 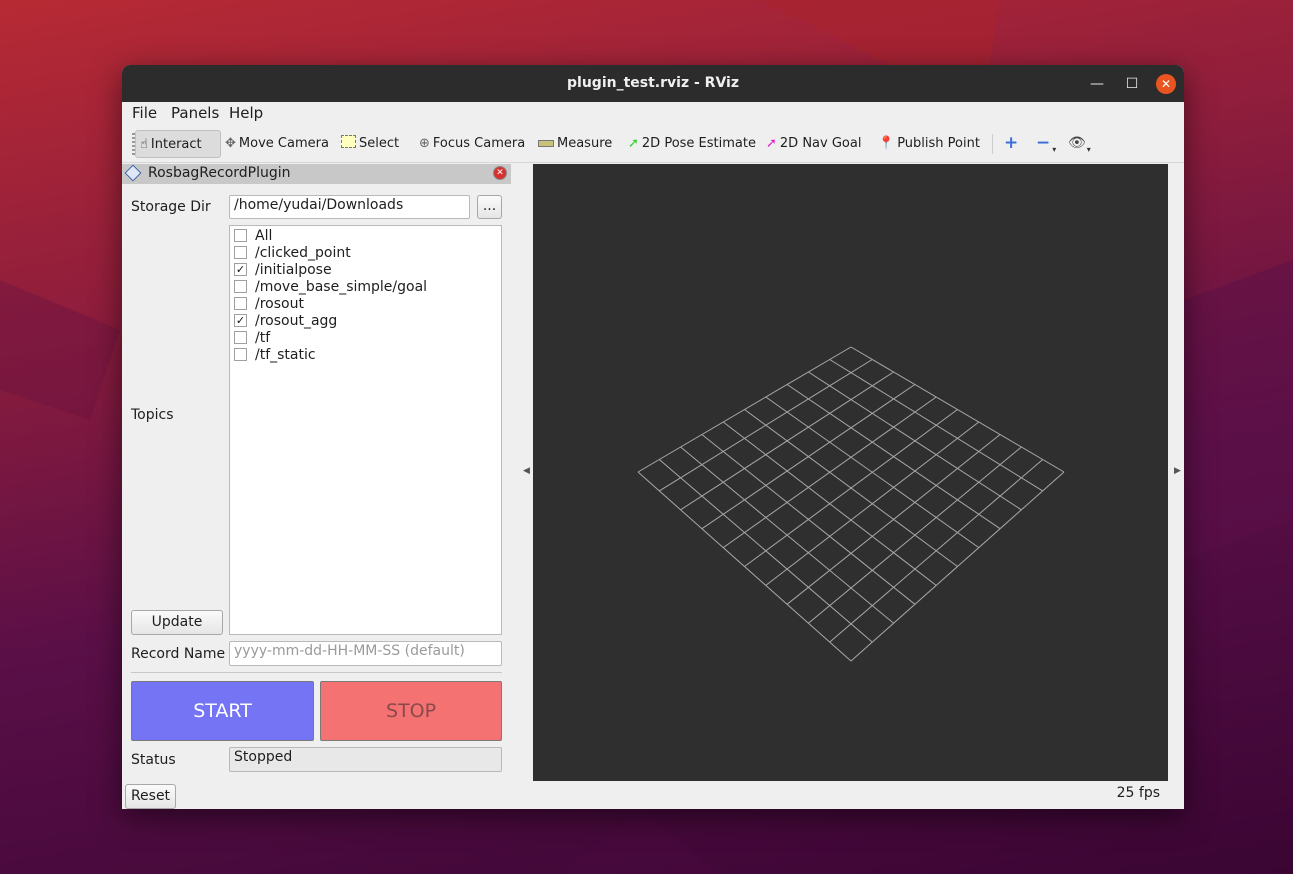 What do you see at coordinates (820, 143) in the screenshot?
I see `tool-2d-nav-goal-label: 2D Nav Goal` at bounding box center [820, 143].